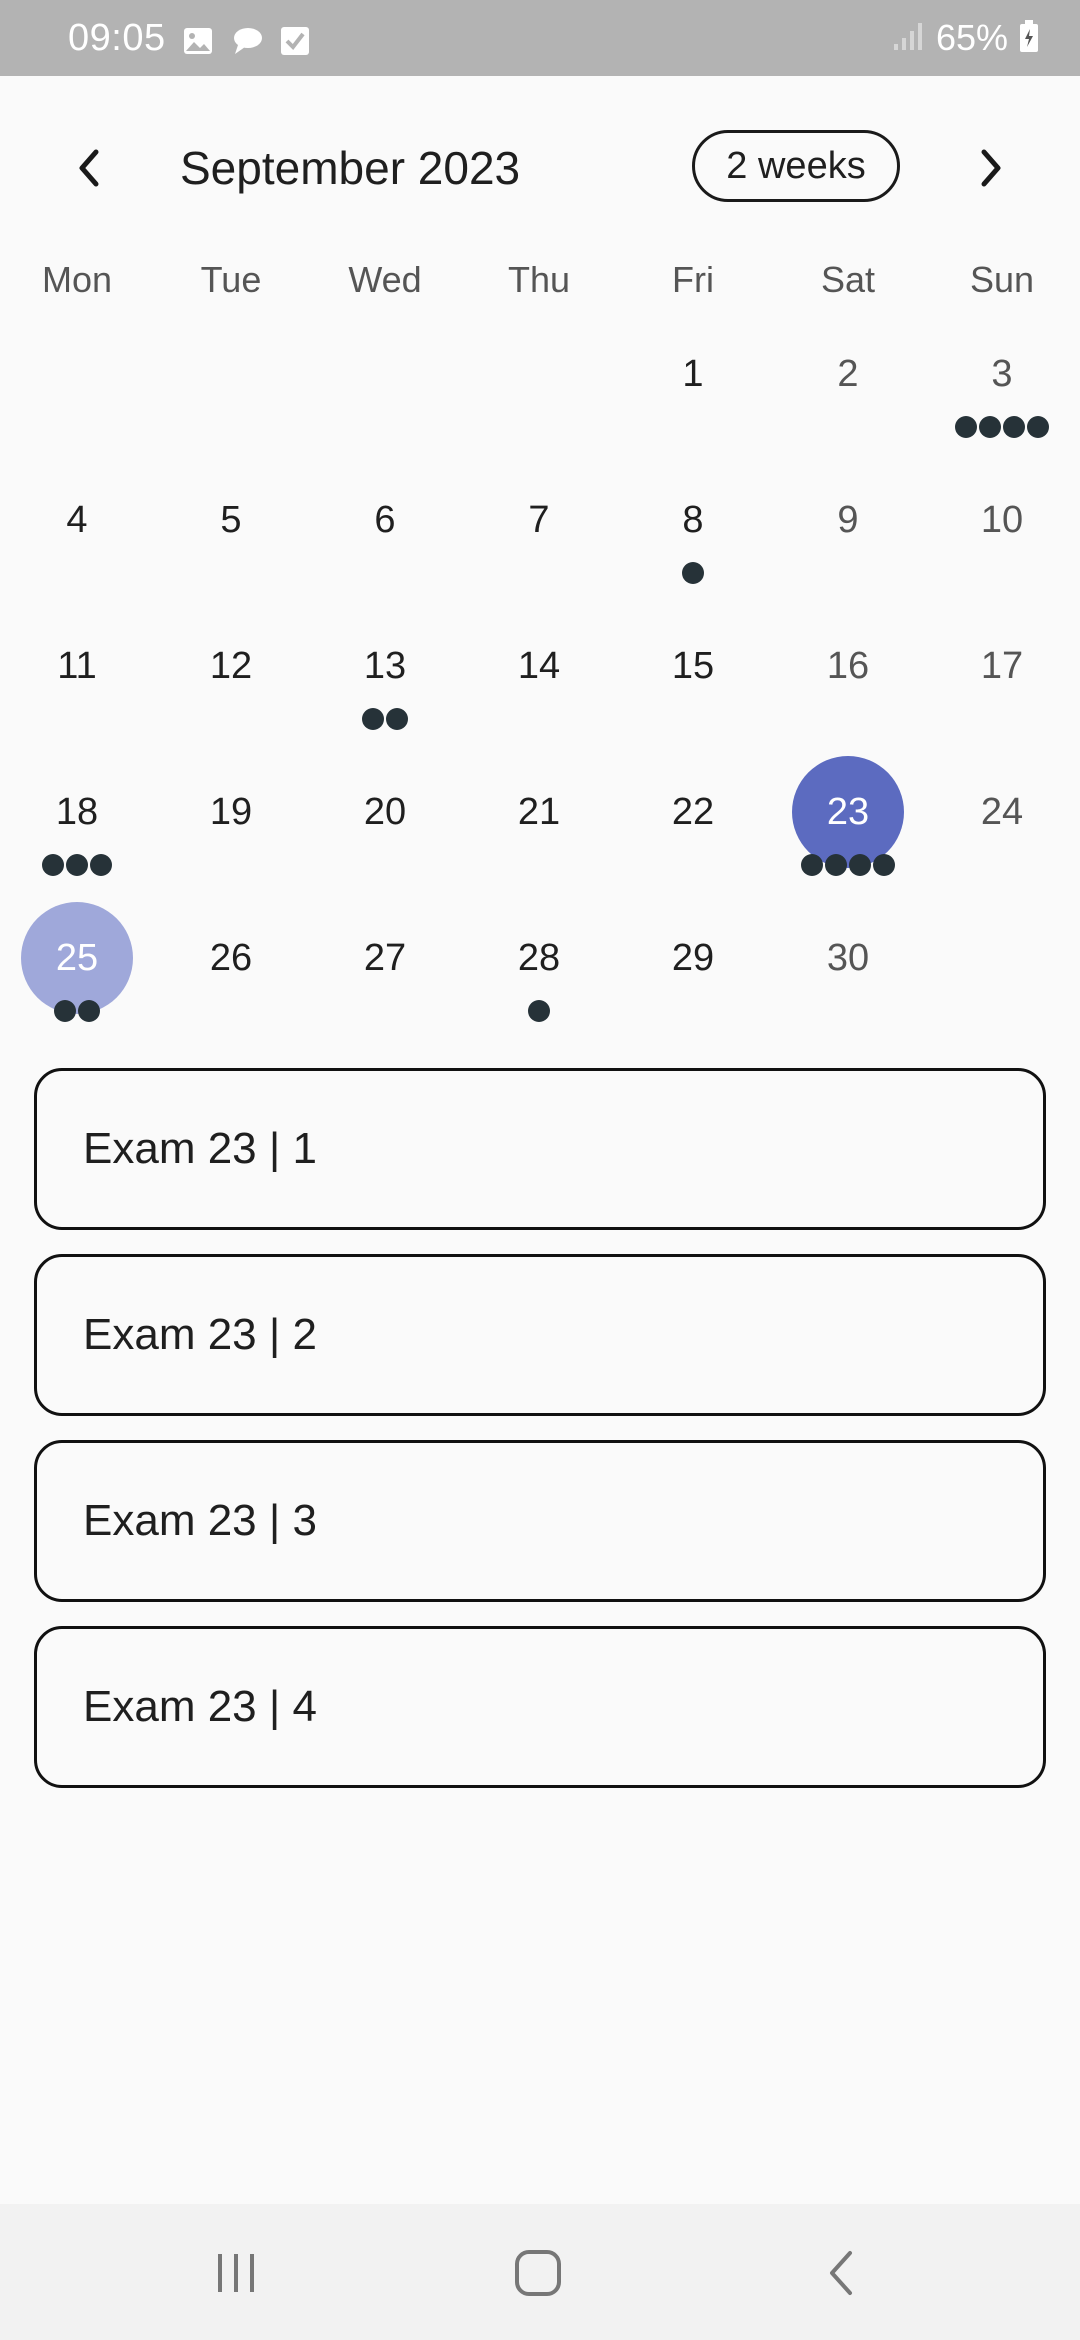  Describe the element at coordinates (848, 666) in the screenshot. I see `calendar-day-number: 16` at that location.